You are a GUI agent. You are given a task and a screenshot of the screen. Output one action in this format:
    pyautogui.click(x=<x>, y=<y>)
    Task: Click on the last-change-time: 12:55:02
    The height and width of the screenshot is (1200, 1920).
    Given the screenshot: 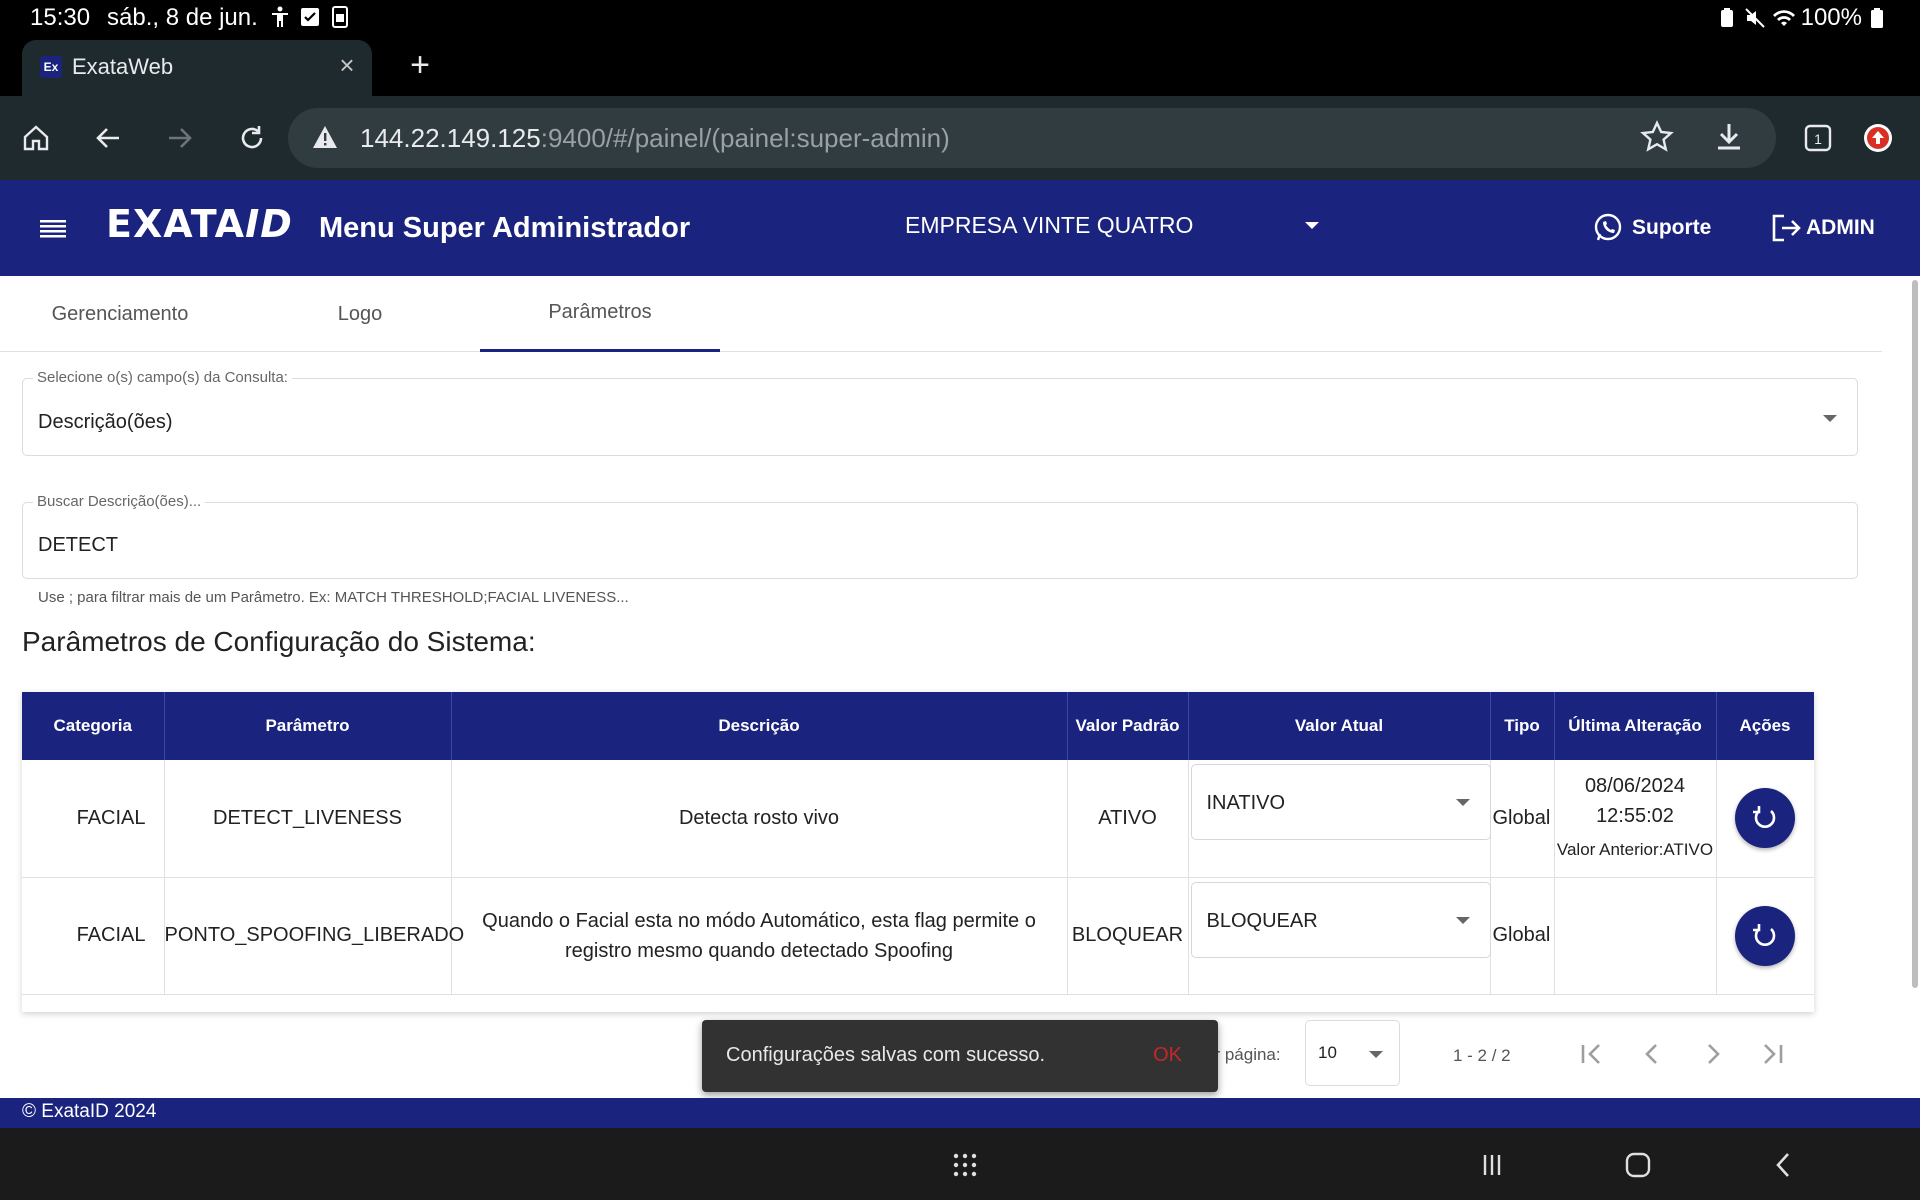 What is the action you would take?
    pyautogui.click(x=1635, y=816)
    